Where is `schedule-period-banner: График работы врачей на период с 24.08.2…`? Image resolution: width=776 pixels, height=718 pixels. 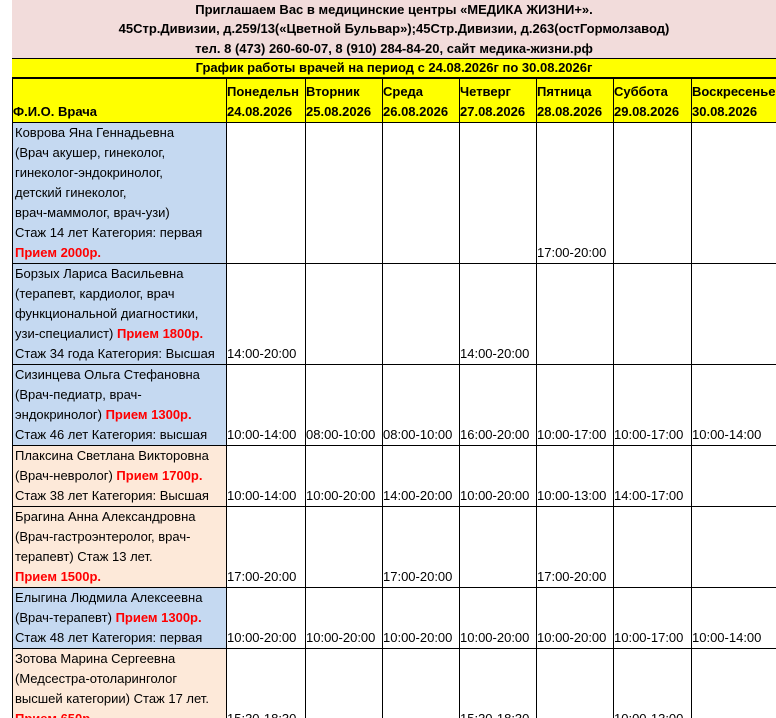 schedule-period-banner: График работы врачей на период с 24.08.2… is located at coordinates (394, 68).